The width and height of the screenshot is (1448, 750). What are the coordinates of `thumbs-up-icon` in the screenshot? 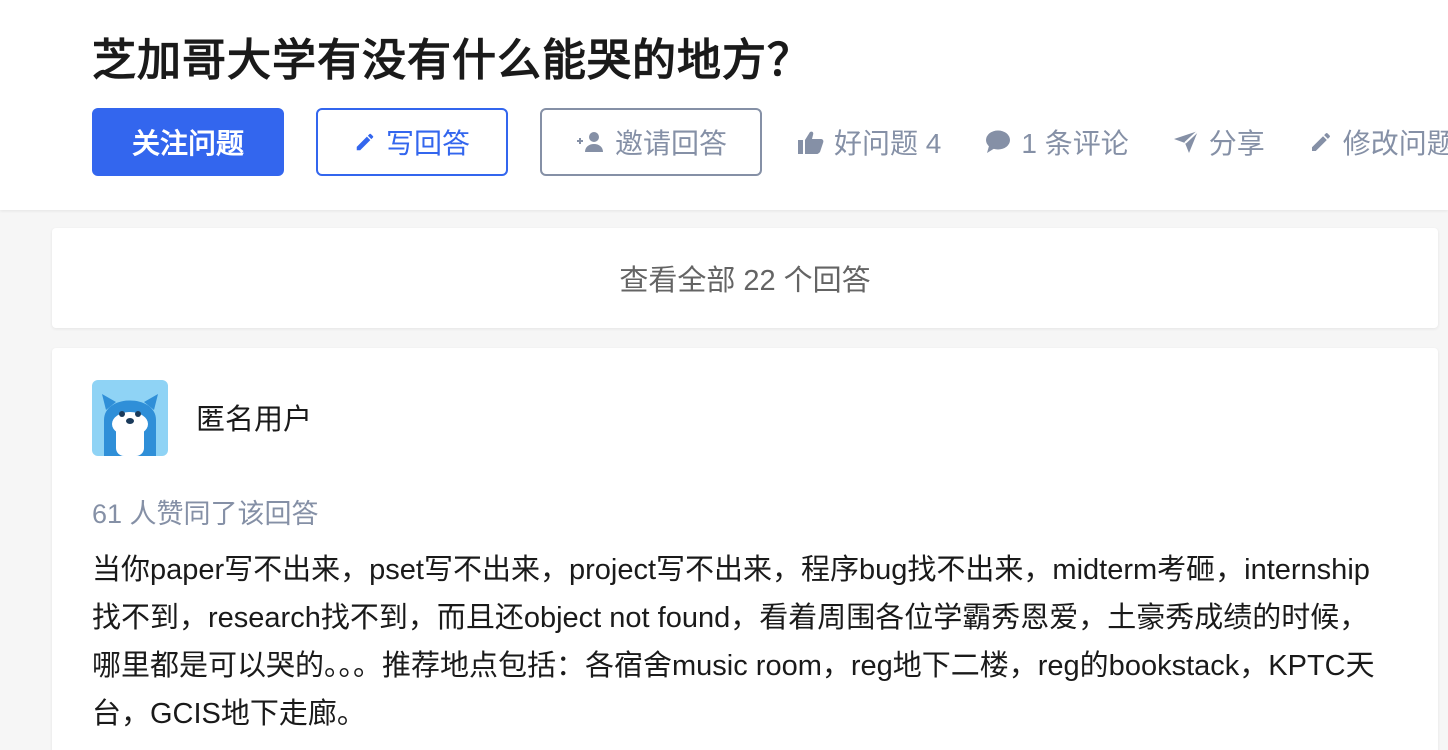 It's located at (811, 142).